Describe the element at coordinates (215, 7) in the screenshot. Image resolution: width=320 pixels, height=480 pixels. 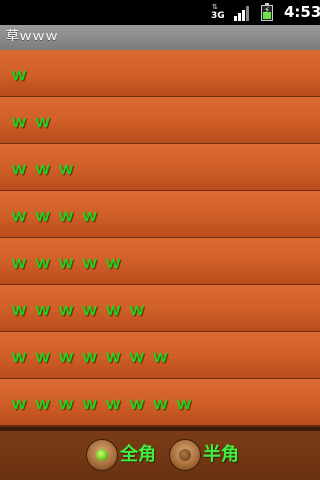
I see `data-activity-icon: ⇅` at that location.